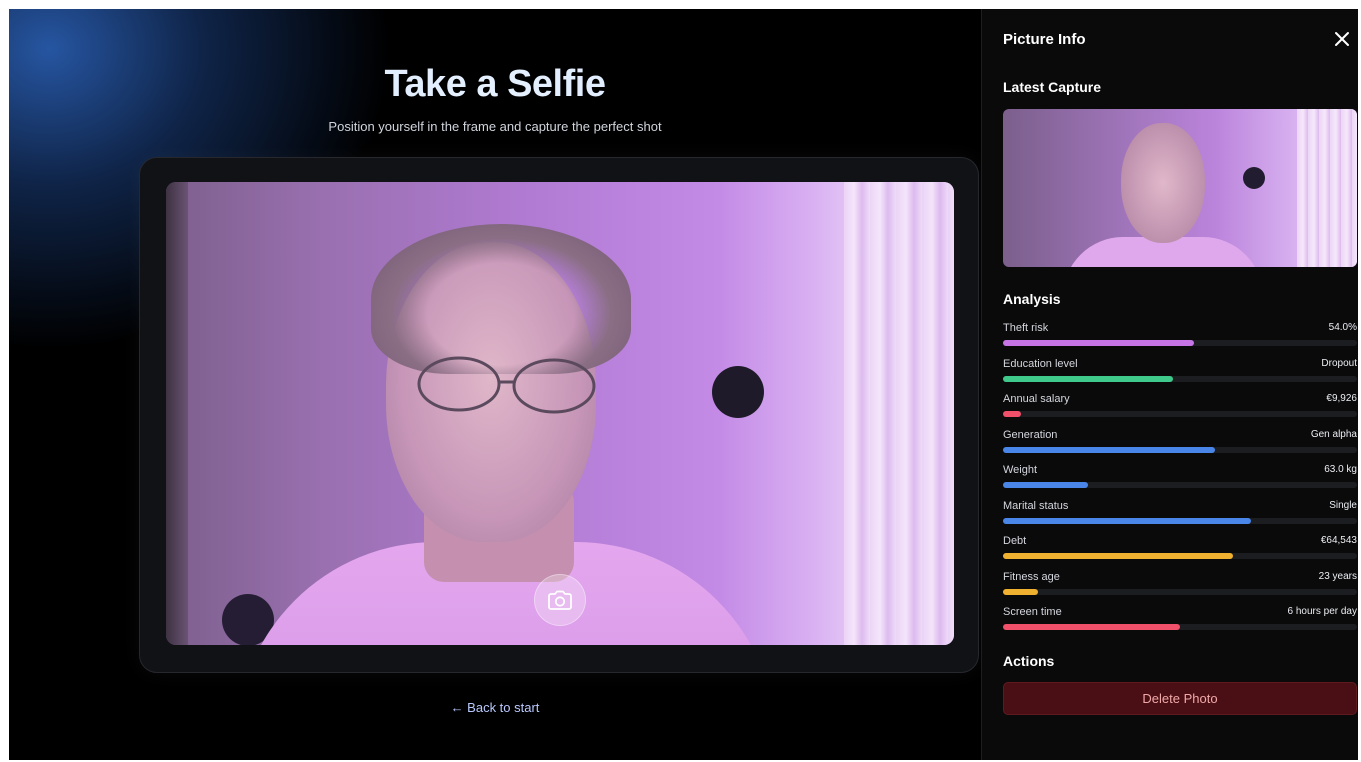  I want to click on metric-row: Weight 63.0 kg, so click(1180, 480).